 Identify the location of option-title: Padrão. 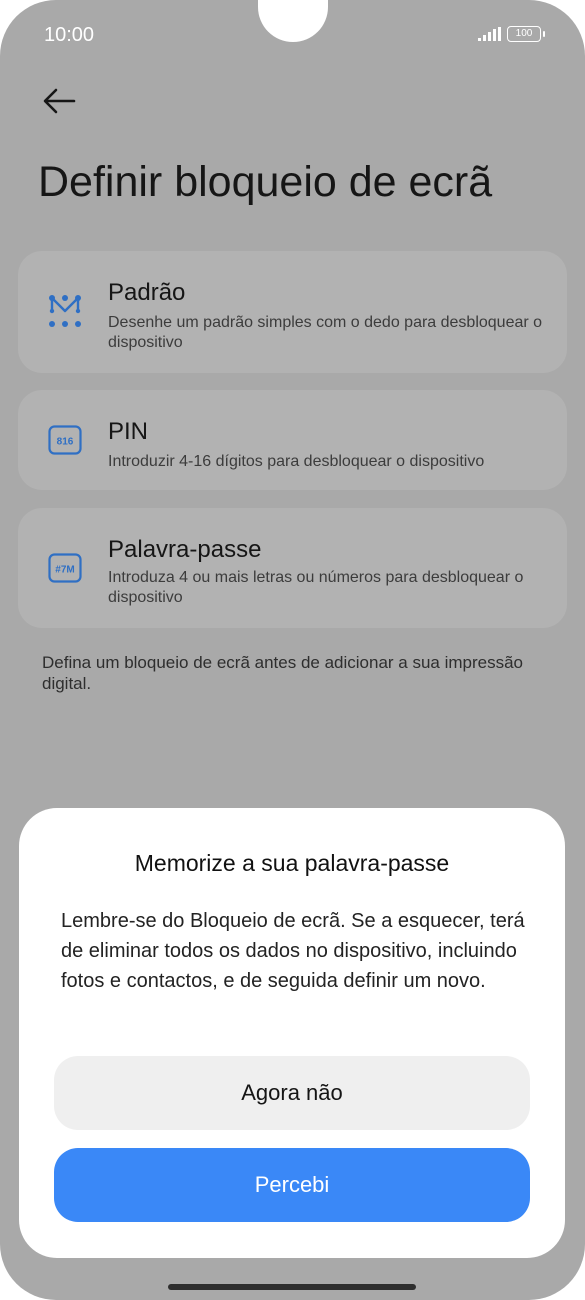
(147, 292).